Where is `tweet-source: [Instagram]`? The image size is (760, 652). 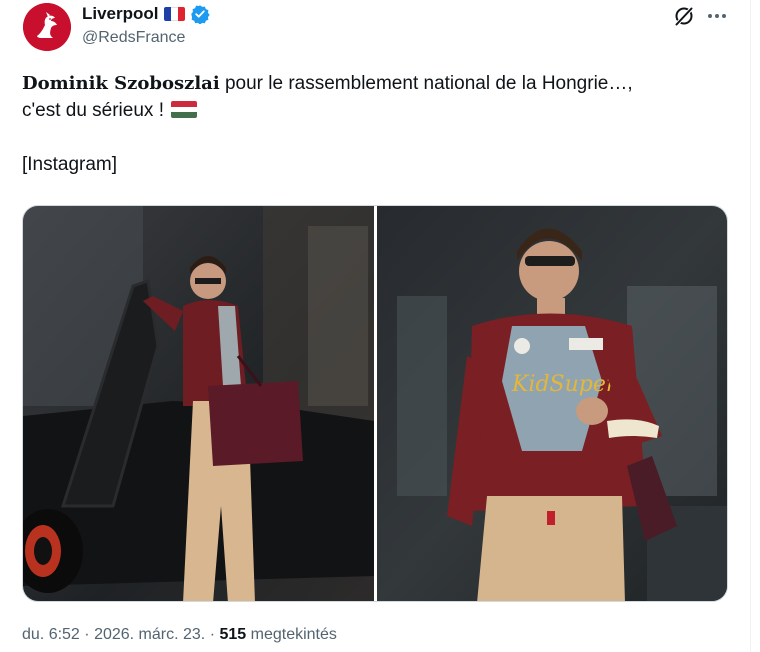
tweet-source: [Instagram] is located at coordinates (70, 164).